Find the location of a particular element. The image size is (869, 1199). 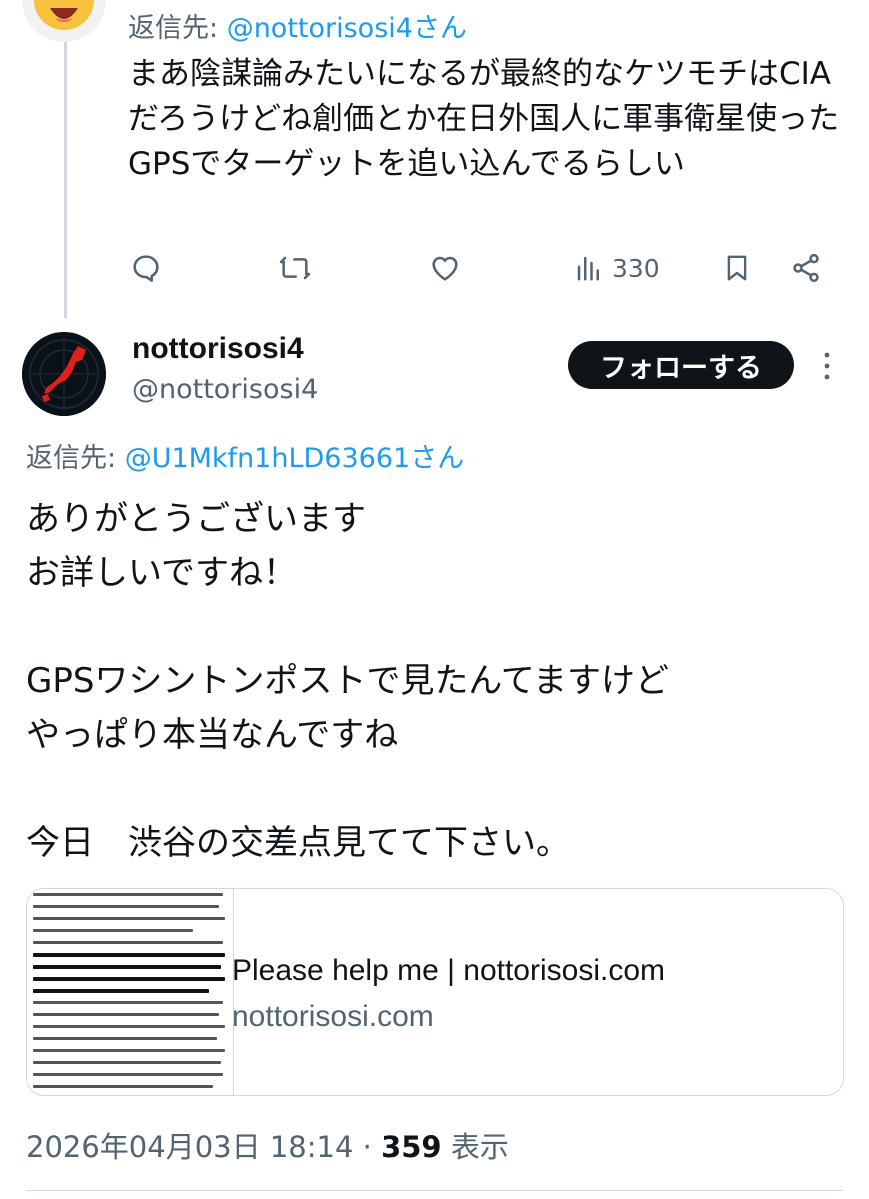

tweet-text-line: 今日 渋谷の交差点見てて下さい。 is located at coordinates (298, 843).